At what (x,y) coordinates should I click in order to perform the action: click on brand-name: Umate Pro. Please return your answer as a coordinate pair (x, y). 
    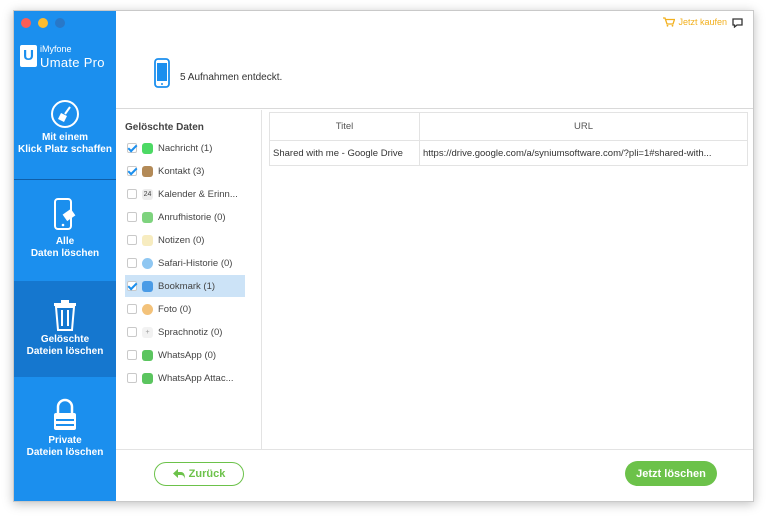
    Looking at the image, I should click on (72, 62).